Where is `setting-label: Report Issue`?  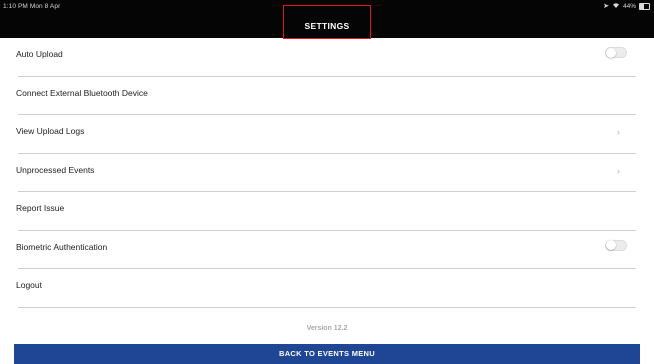 setting-label: Report Issue is located at coordinates (40, 208).